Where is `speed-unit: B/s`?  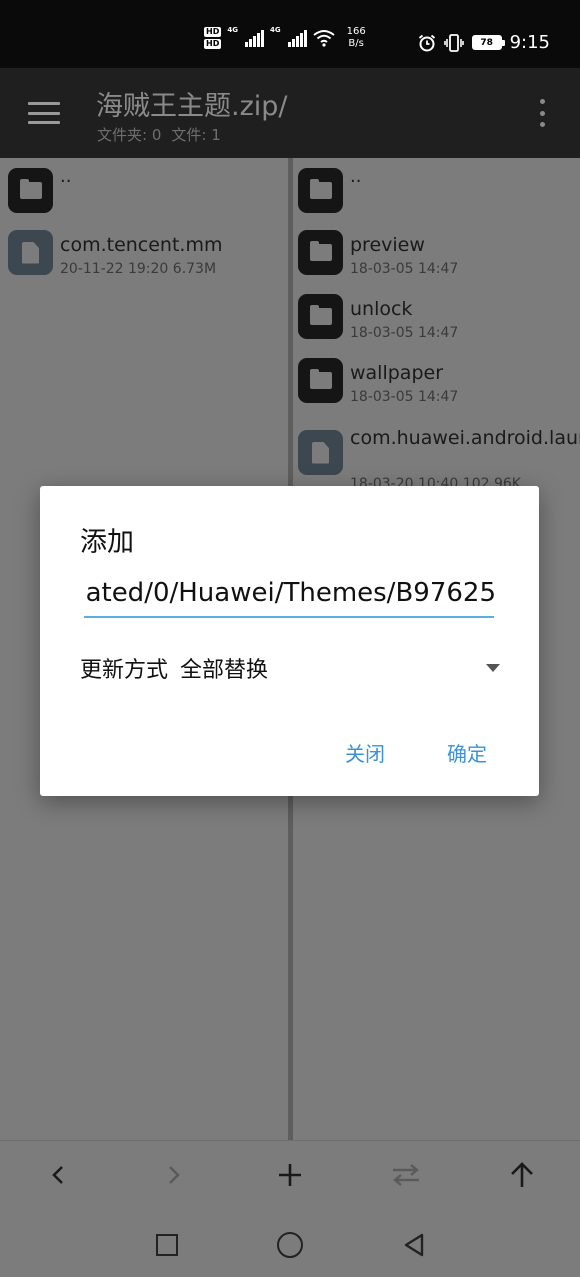
speed-unit: B/s is located at coordinates (356, 43).